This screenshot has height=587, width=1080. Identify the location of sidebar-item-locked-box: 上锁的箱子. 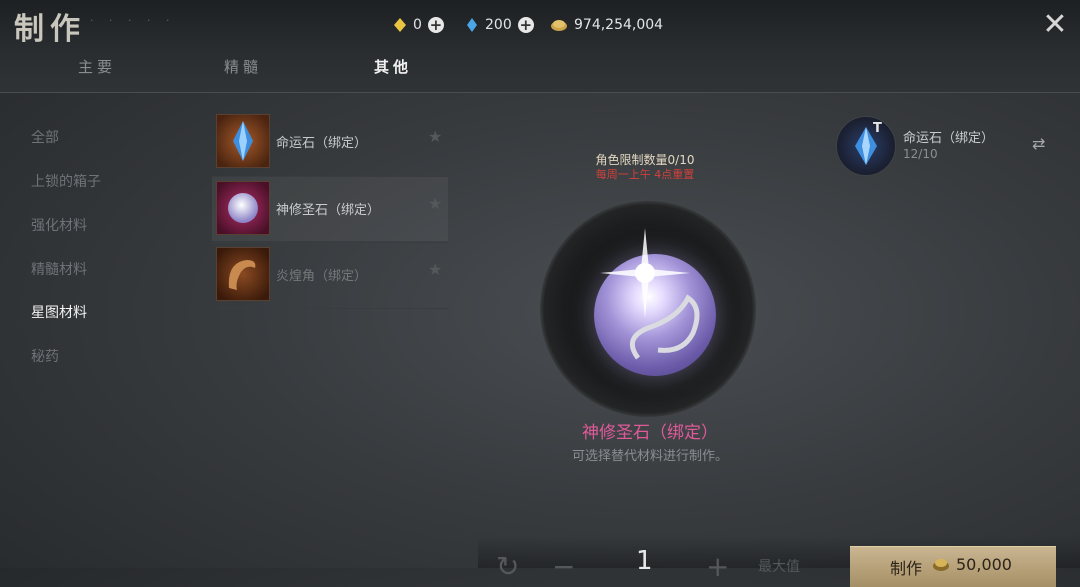
(66, 181).